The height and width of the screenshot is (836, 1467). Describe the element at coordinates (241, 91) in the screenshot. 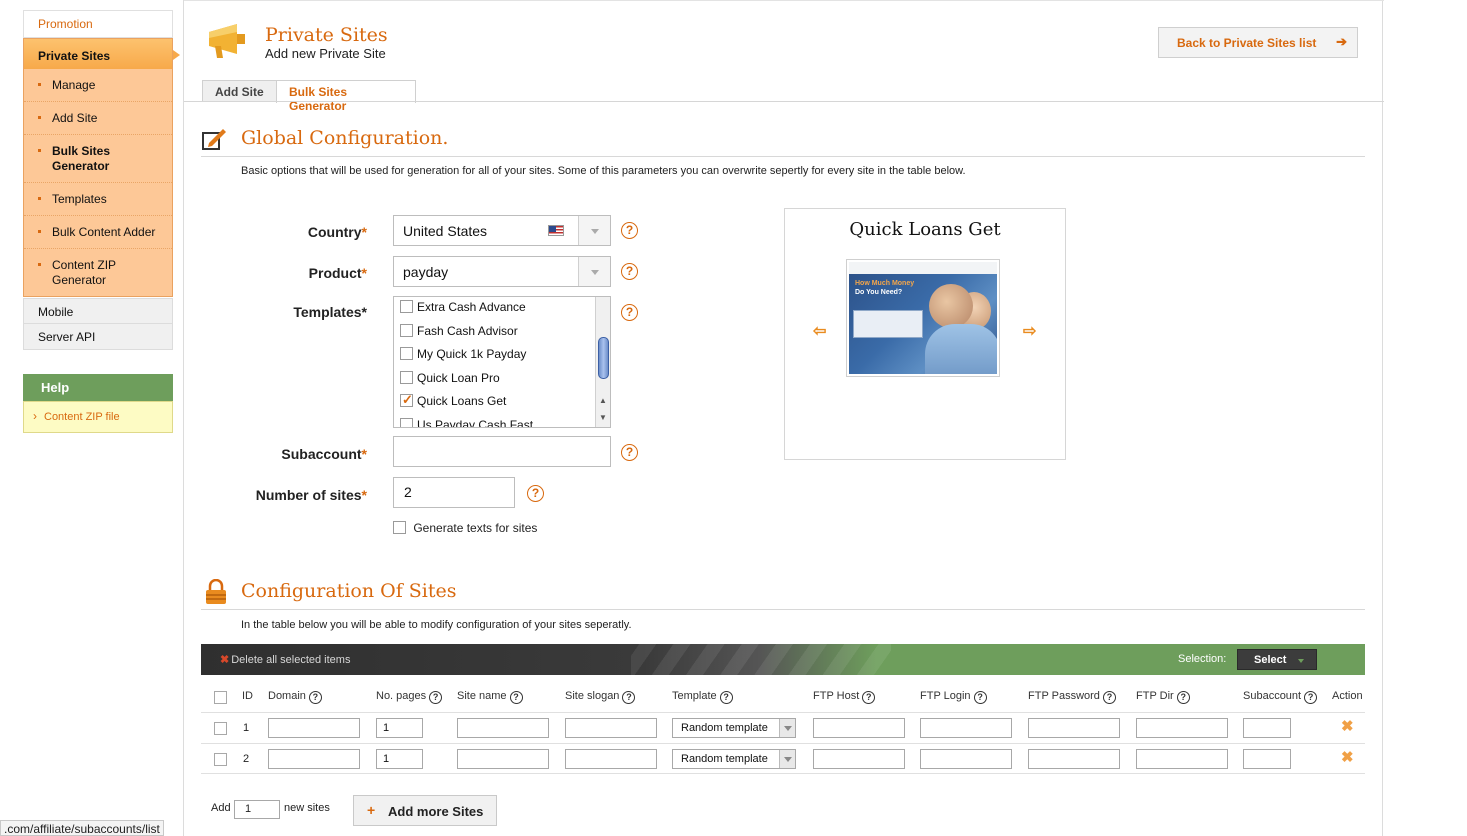

I see `tab-add-site: Add Site` at that location.